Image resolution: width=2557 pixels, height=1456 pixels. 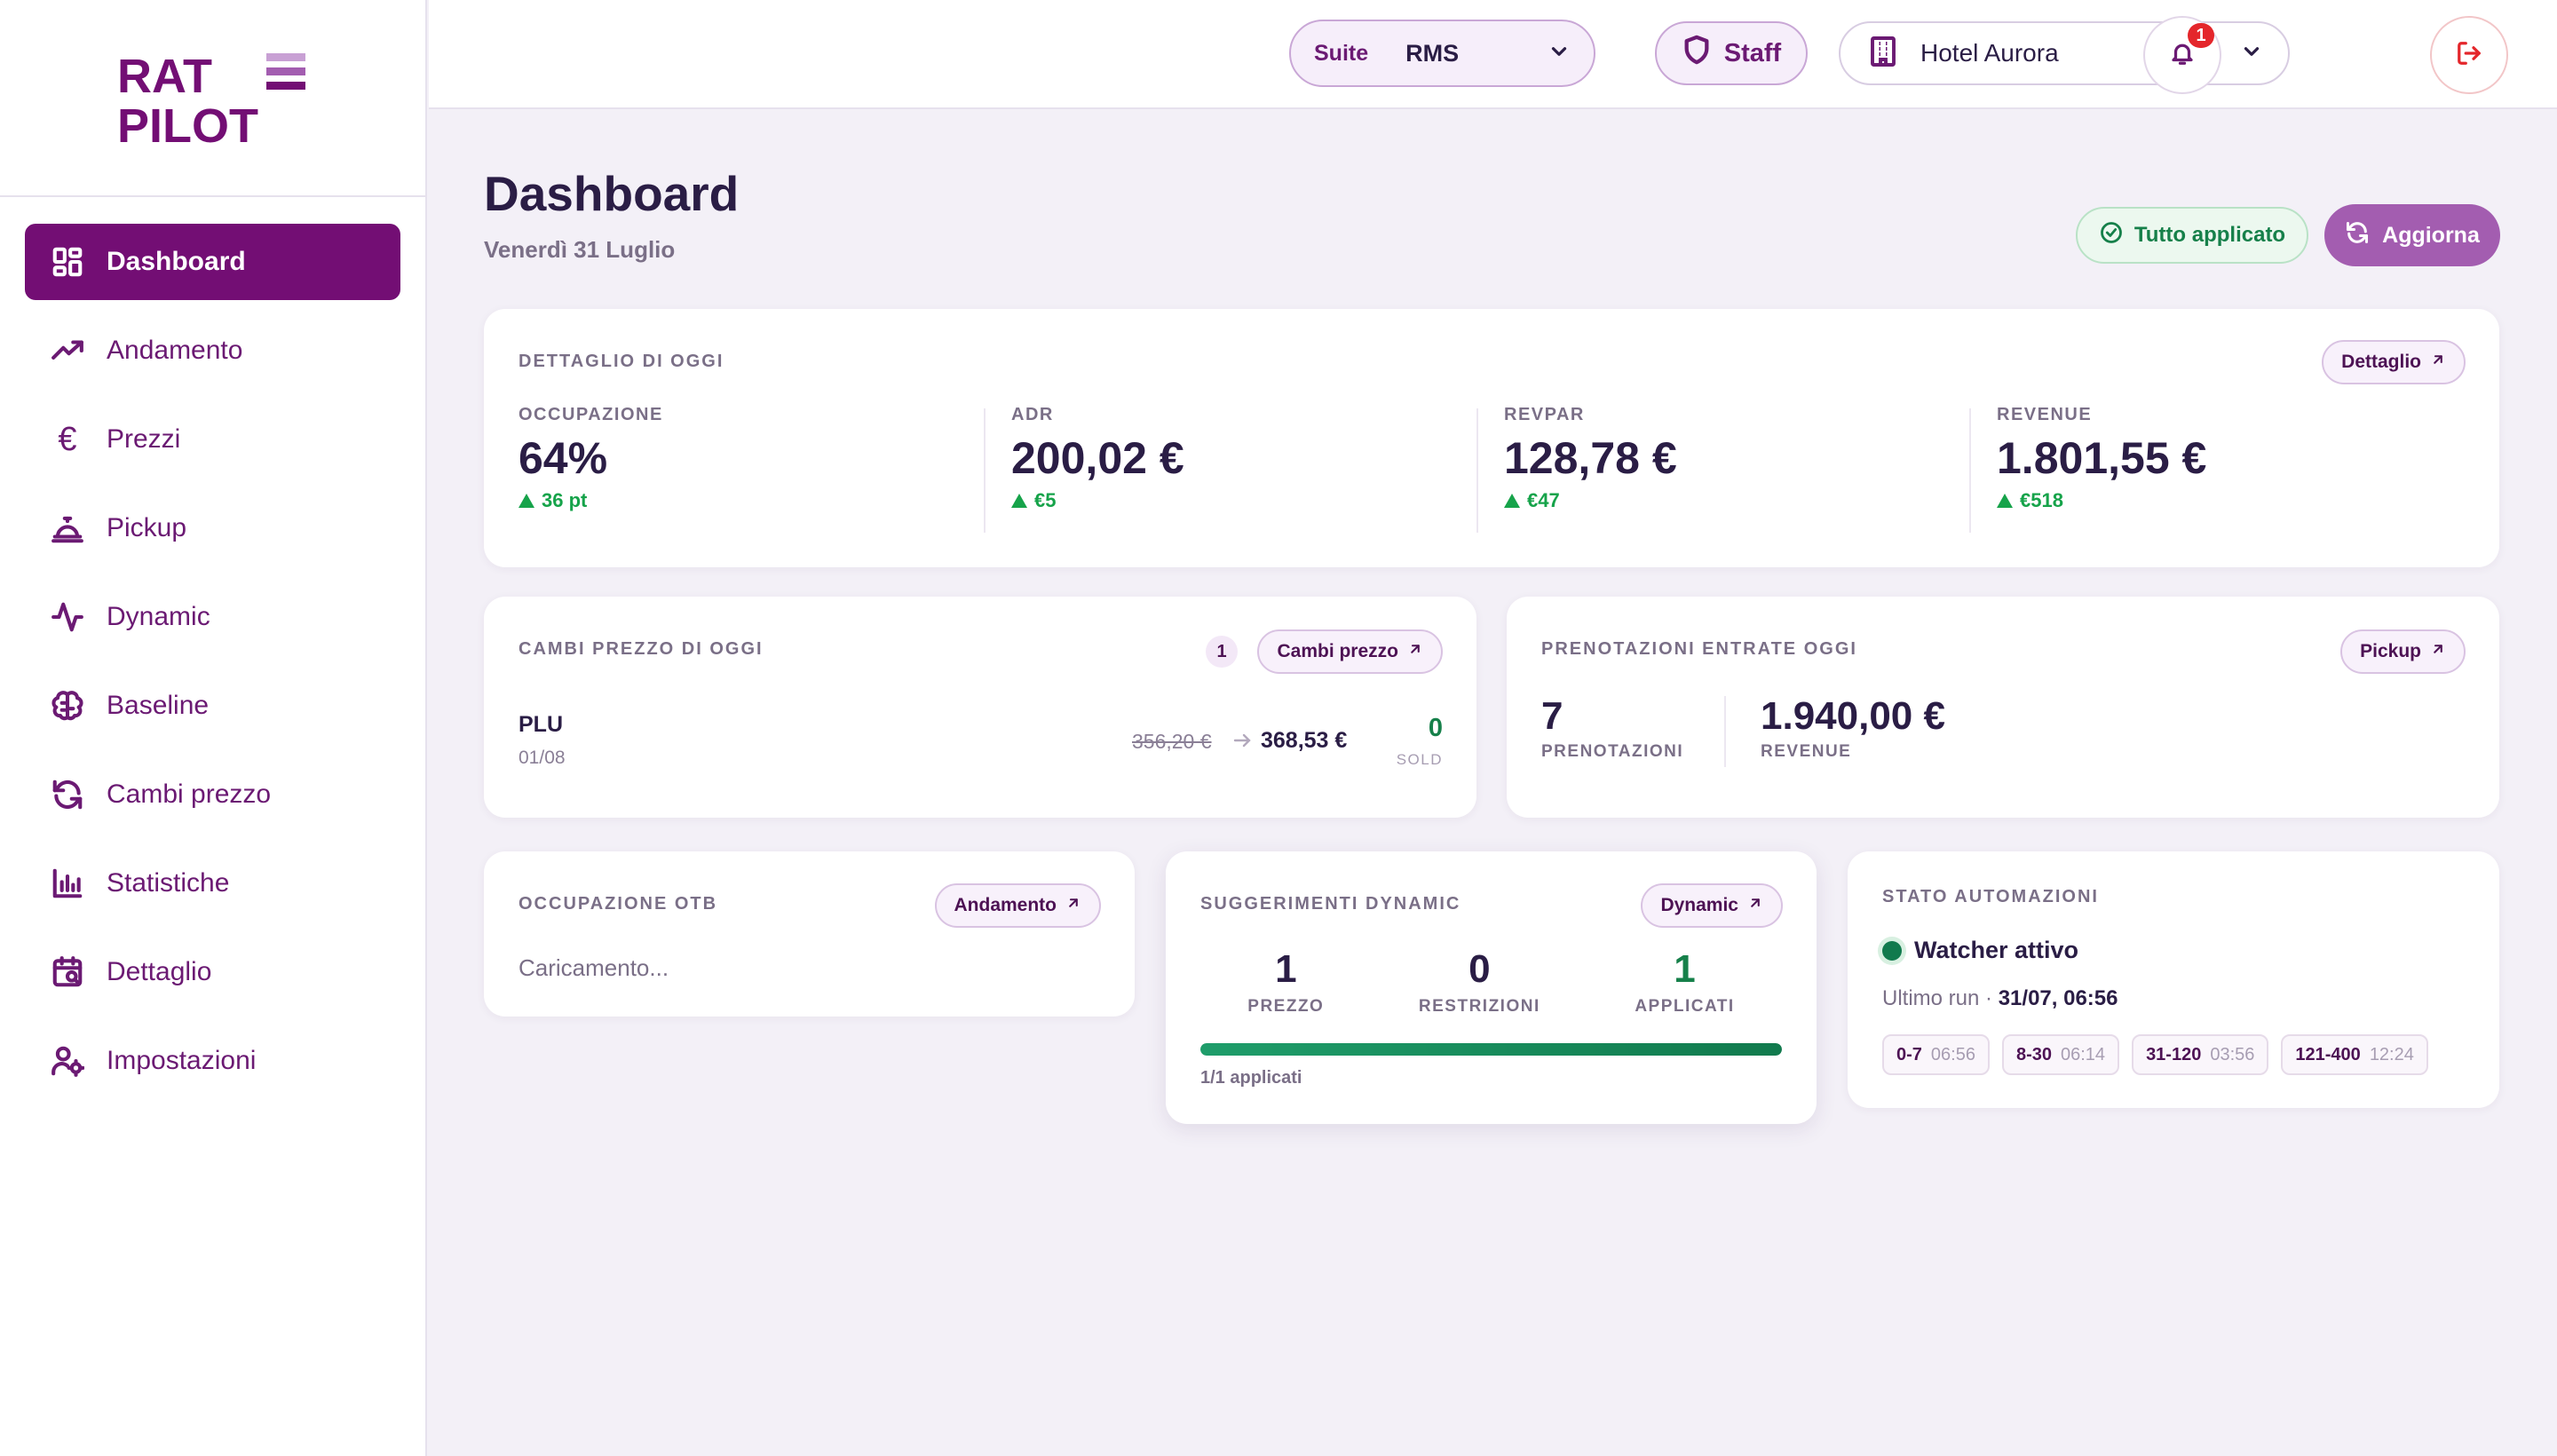 I want to click on suite-selector: Suite RMS, so click(x=1442, y=53).